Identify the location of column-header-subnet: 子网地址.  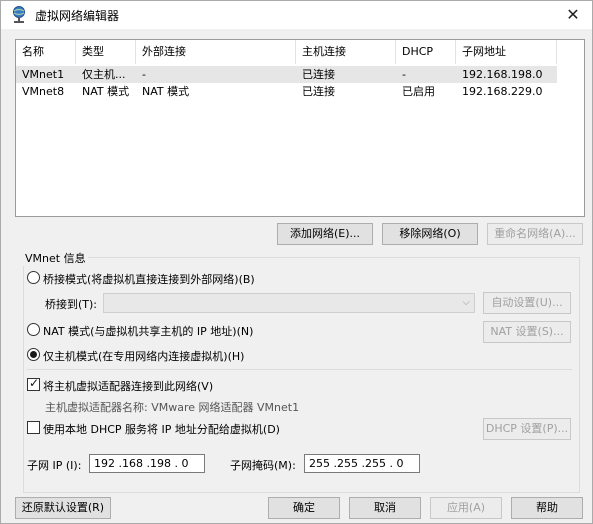
(506, 52).